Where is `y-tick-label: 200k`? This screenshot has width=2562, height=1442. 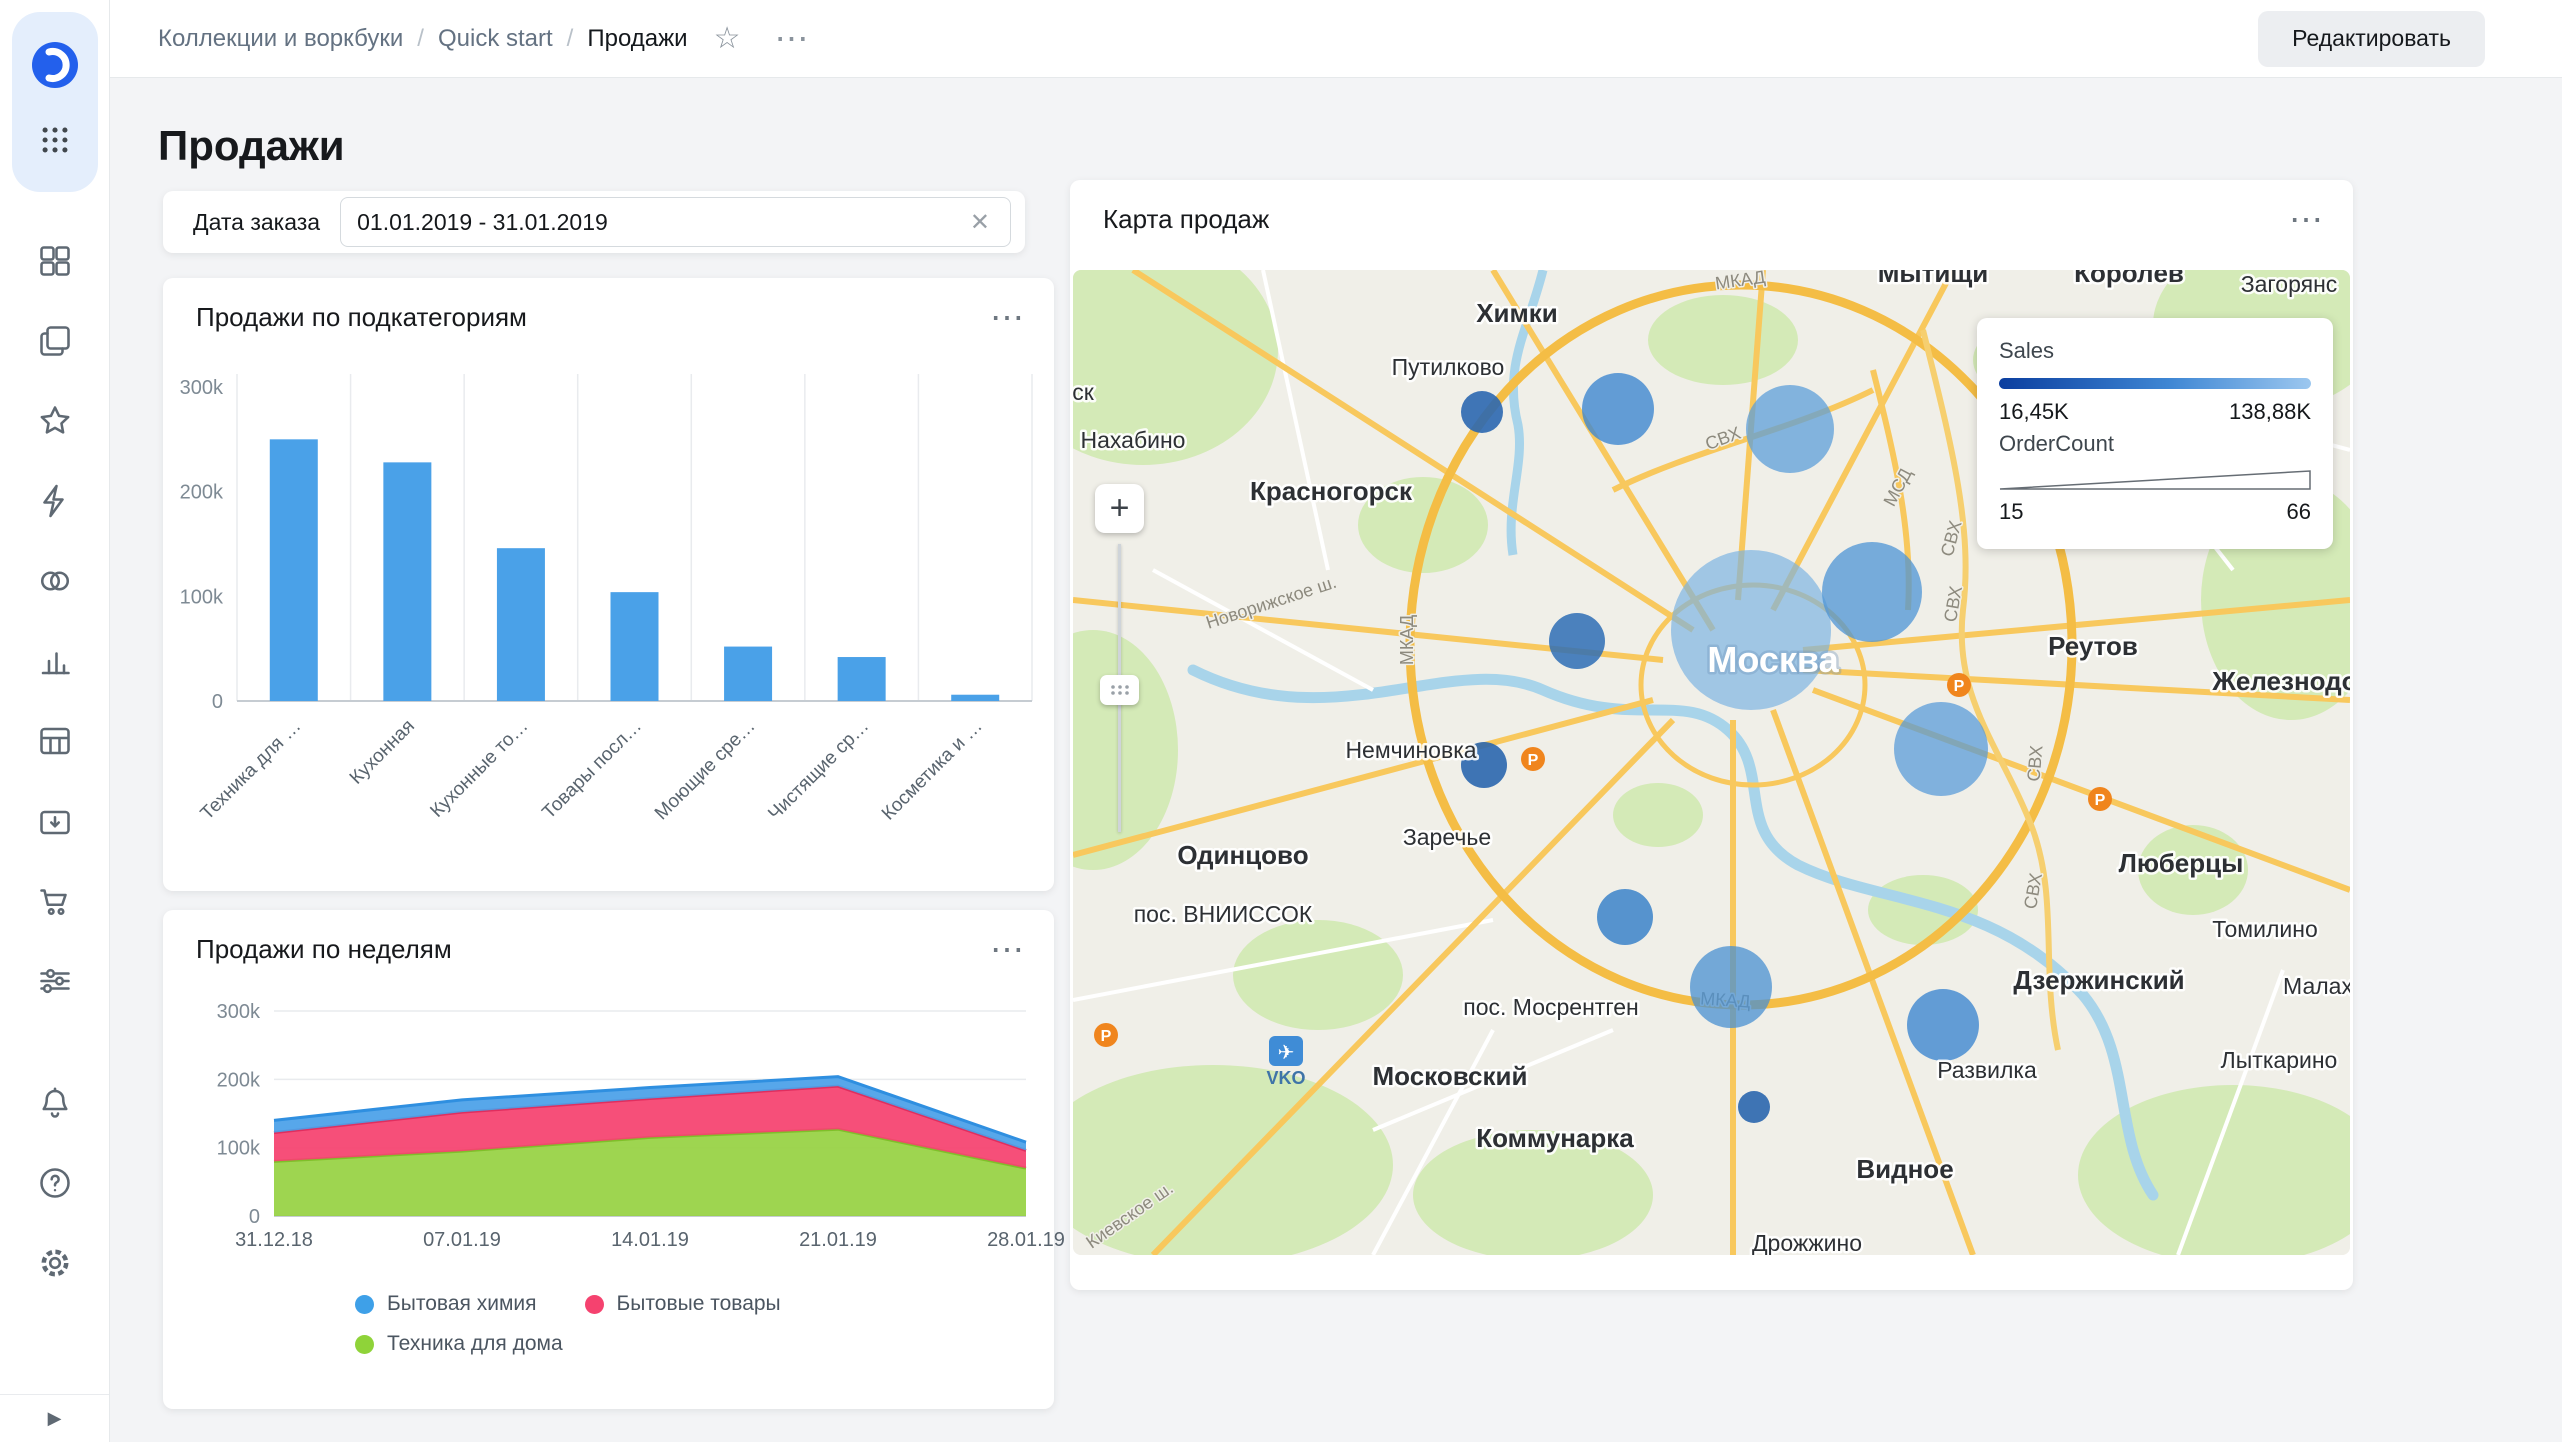
y-tick-label: 200k is located at coordinates (202, 493).